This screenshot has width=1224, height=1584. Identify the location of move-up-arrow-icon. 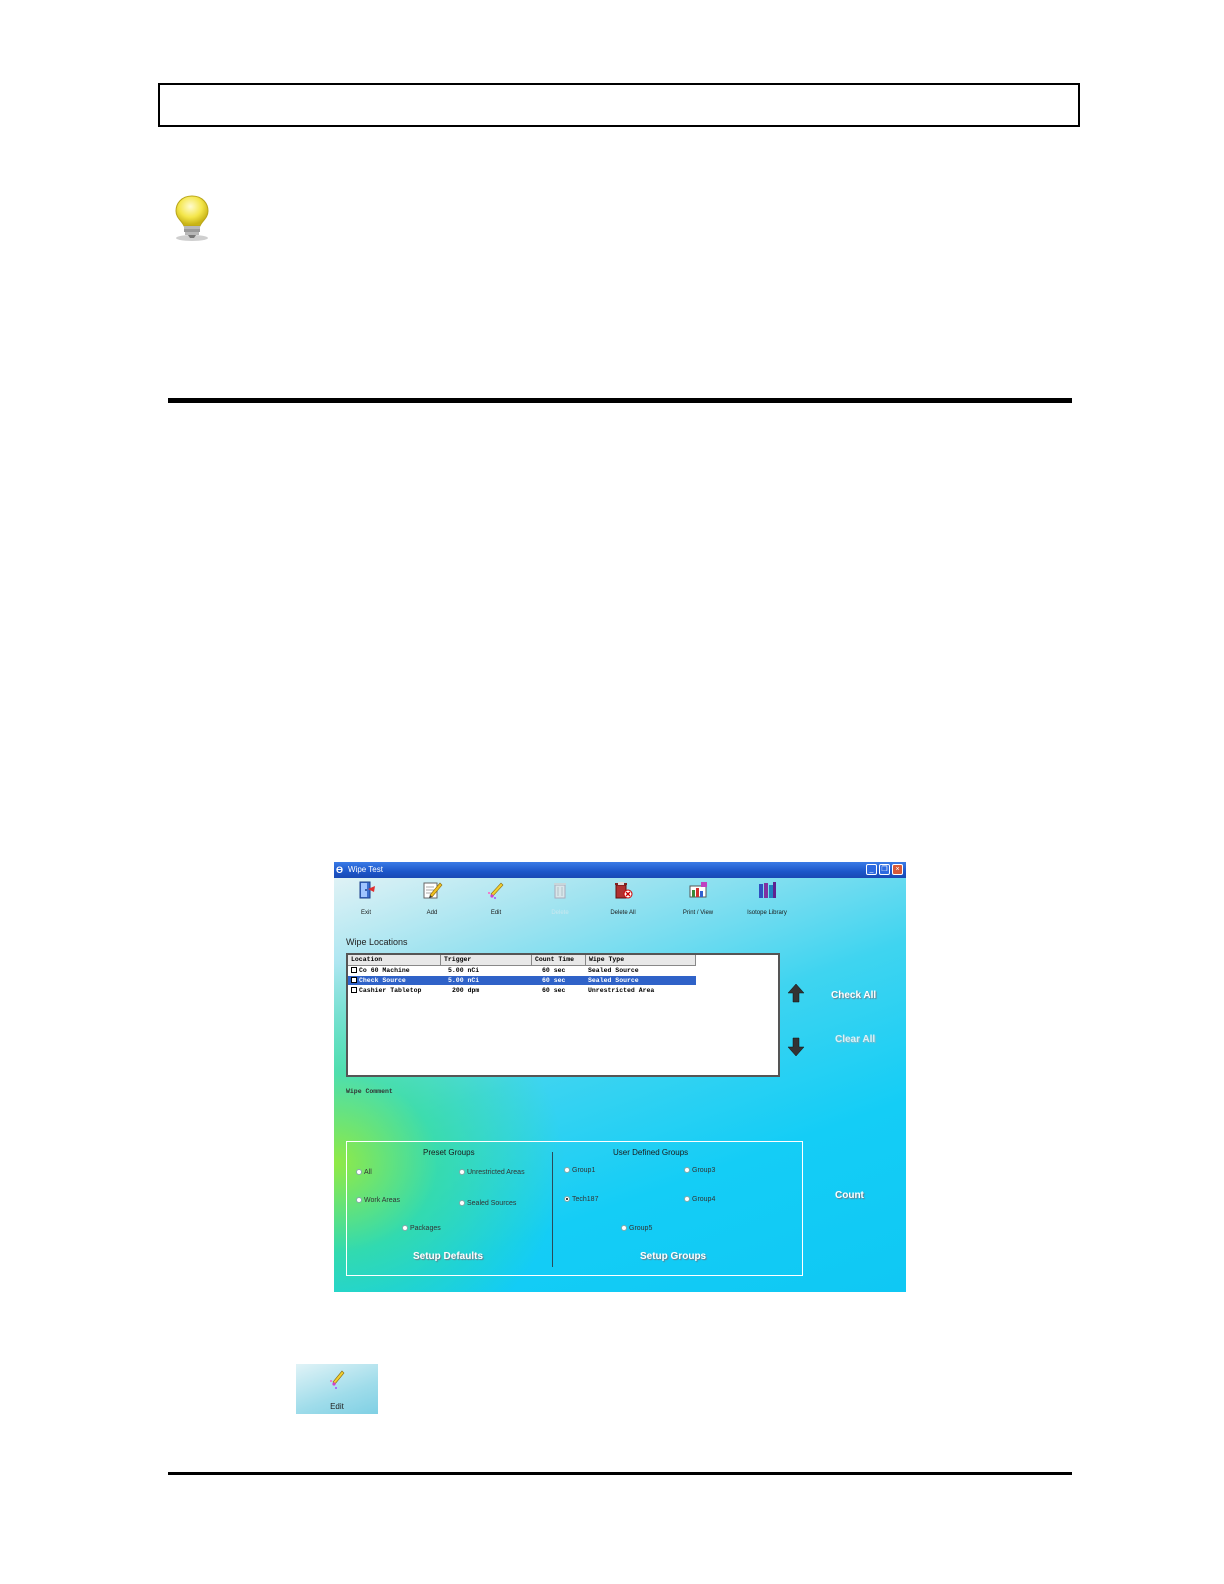
(796, 993).